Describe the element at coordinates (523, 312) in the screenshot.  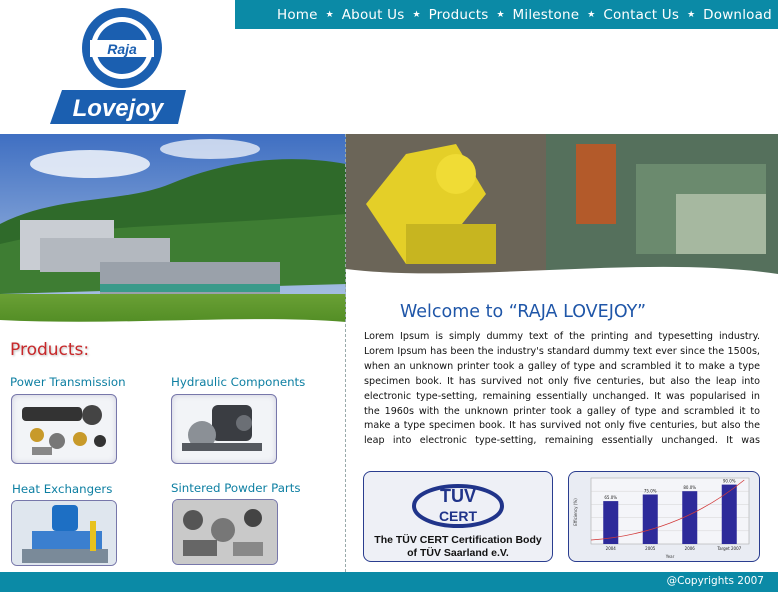
I see `welcome-title: Welcome to “RAJA LOVEJOY”` at that location.